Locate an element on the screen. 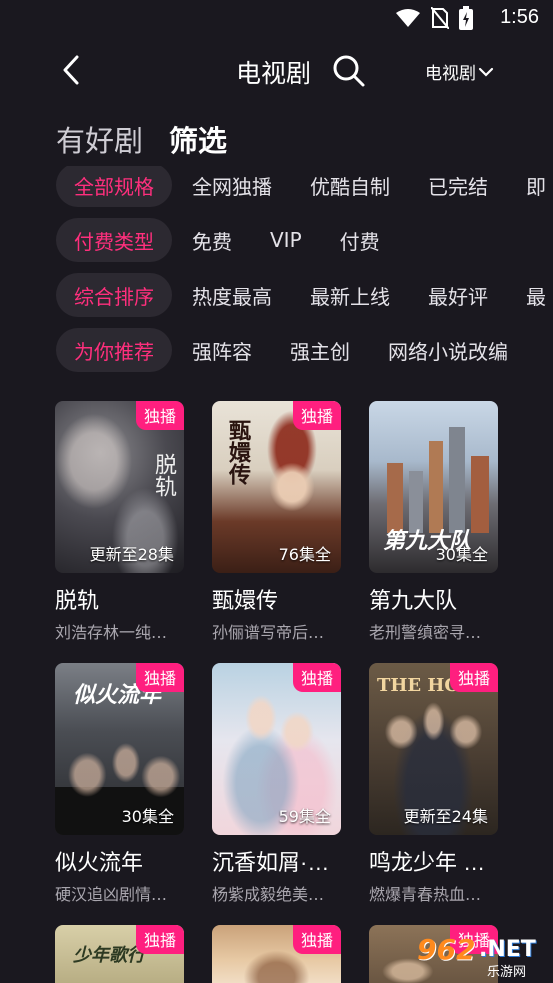  status-bar: 1:56 is located at coordinates (276, 18).